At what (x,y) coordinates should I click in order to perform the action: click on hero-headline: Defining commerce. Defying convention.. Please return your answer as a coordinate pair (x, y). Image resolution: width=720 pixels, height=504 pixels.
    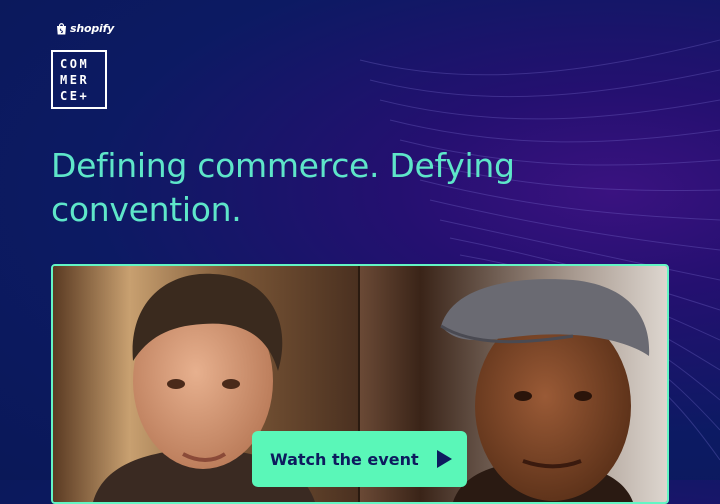
    Looking at the image, I should click on (283, 187).